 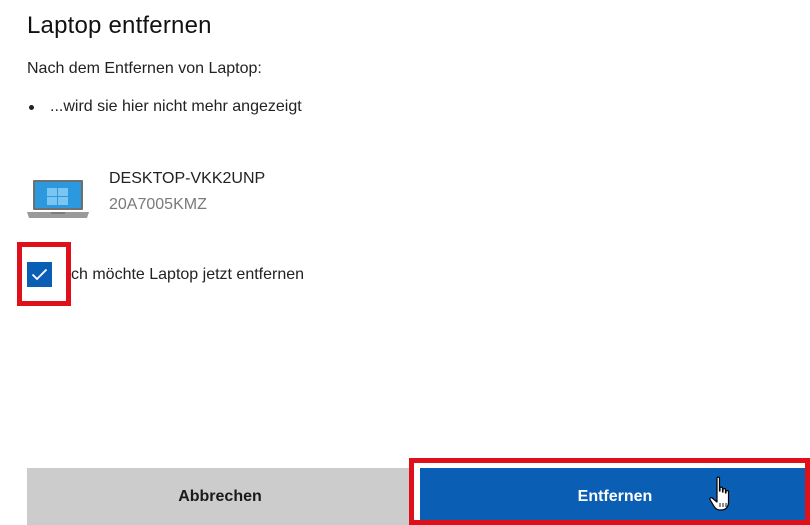 I want to click on device-model: 20A7005KMZ, so click(x=158, y=204).